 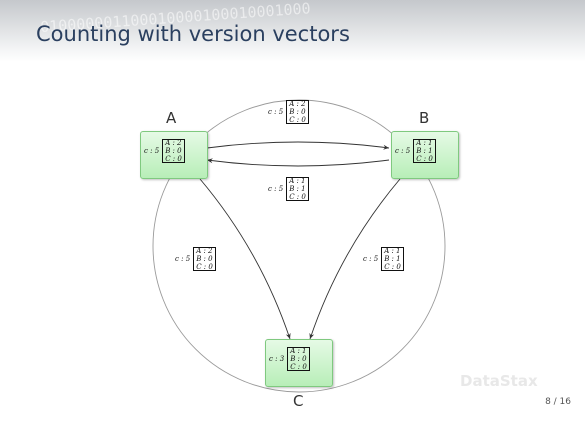 I want to click on node-b-label: B, so click(x=424, y=118).